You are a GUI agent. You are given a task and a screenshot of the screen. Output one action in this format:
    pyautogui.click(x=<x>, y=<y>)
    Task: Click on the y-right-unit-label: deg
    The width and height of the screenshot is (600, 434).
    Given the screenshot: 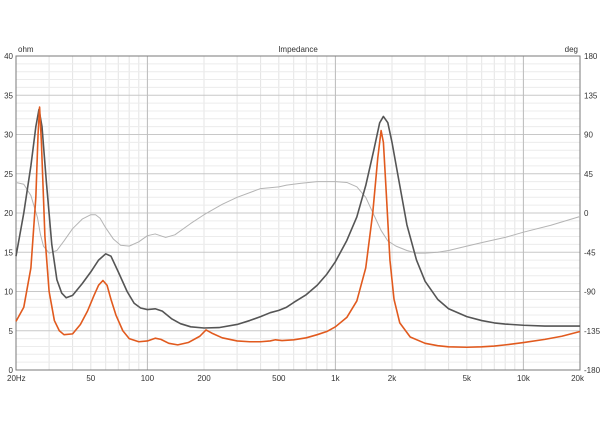 What is the action you would take?
    pyautogui.click(x=571, y=49)
    